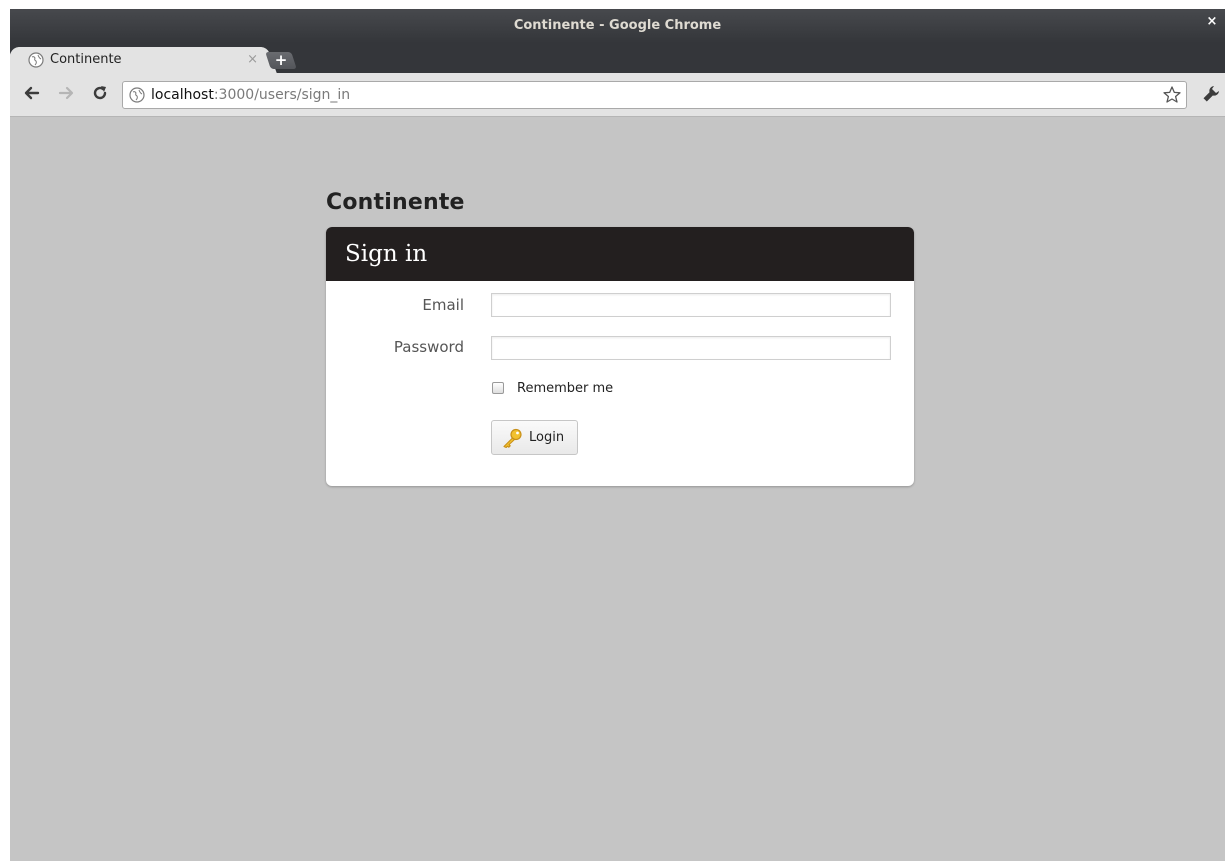 This screenshot has height=861, width=1225. Describe the element at coordinates (691, 348) in the screenshot. I see `password-field` at that location.